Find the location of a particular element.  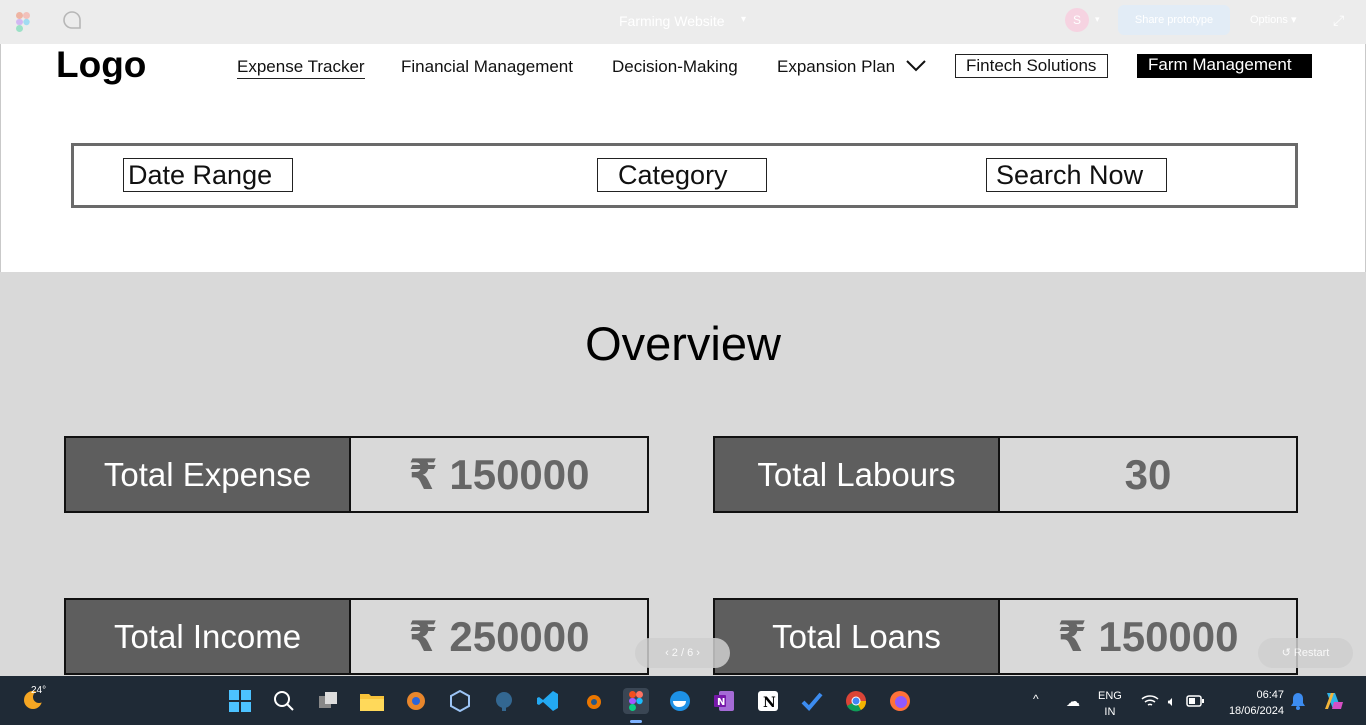

date-range-button: Date Range is located at coordinates (208, 175).